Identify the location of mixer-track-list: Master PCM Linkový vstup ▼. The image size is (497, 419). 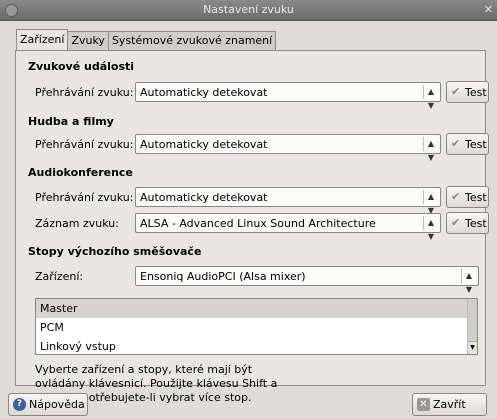
(256, 326).